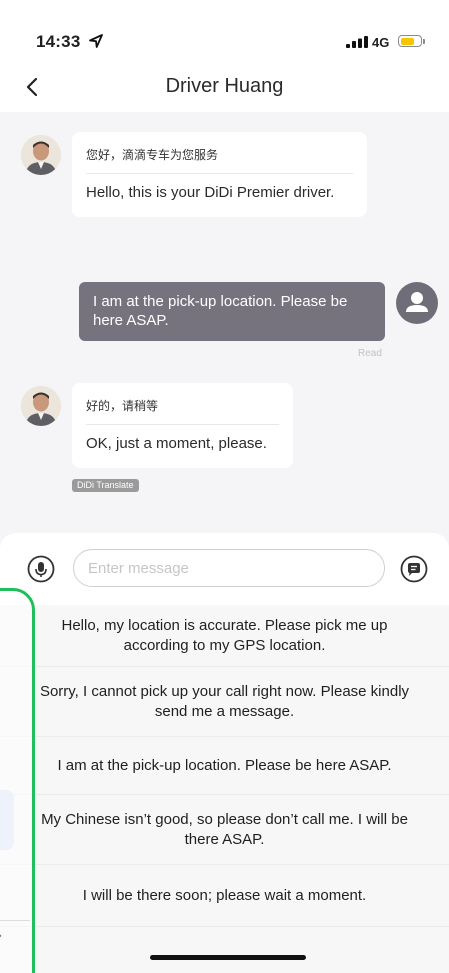  Describe the element at coordinates (228, 957) in the screenshot. I see `home-indicator` at that location.